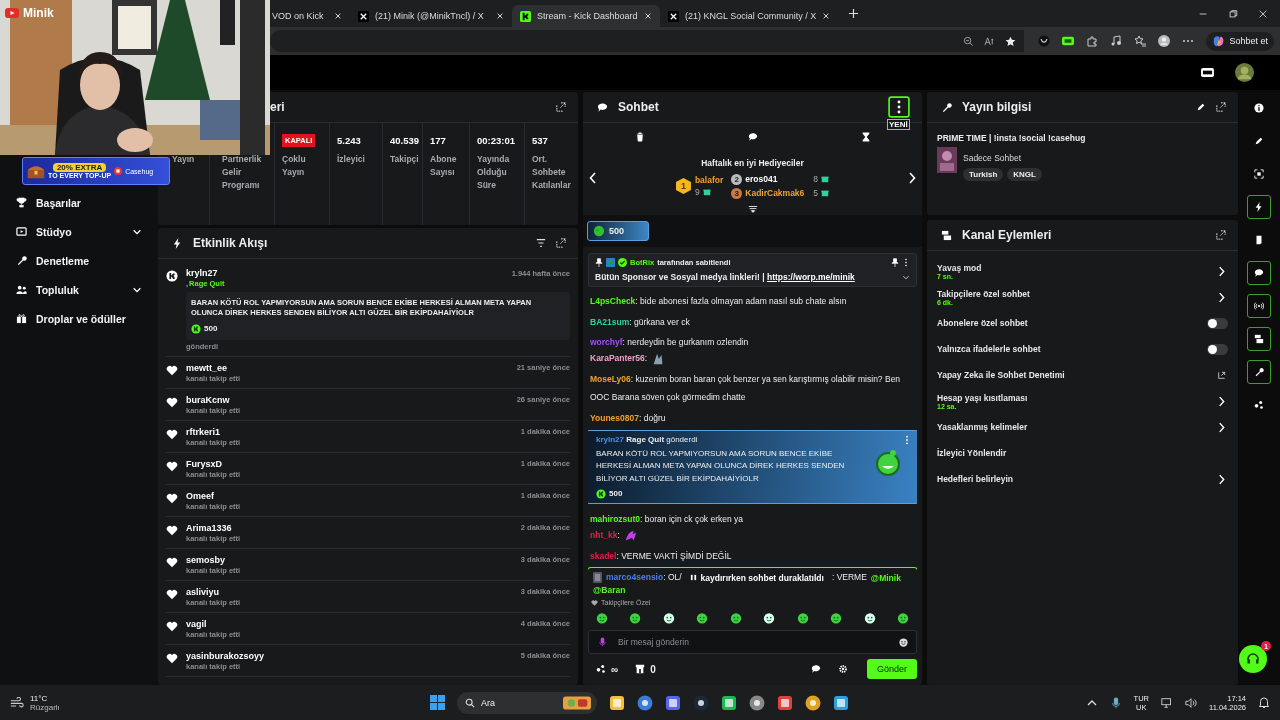 This screenshot has width=1280, height=720. Describe the element at coordinates (311, 16) in the screenshot. I see `browser-tab: VOD on Kick` at that location.